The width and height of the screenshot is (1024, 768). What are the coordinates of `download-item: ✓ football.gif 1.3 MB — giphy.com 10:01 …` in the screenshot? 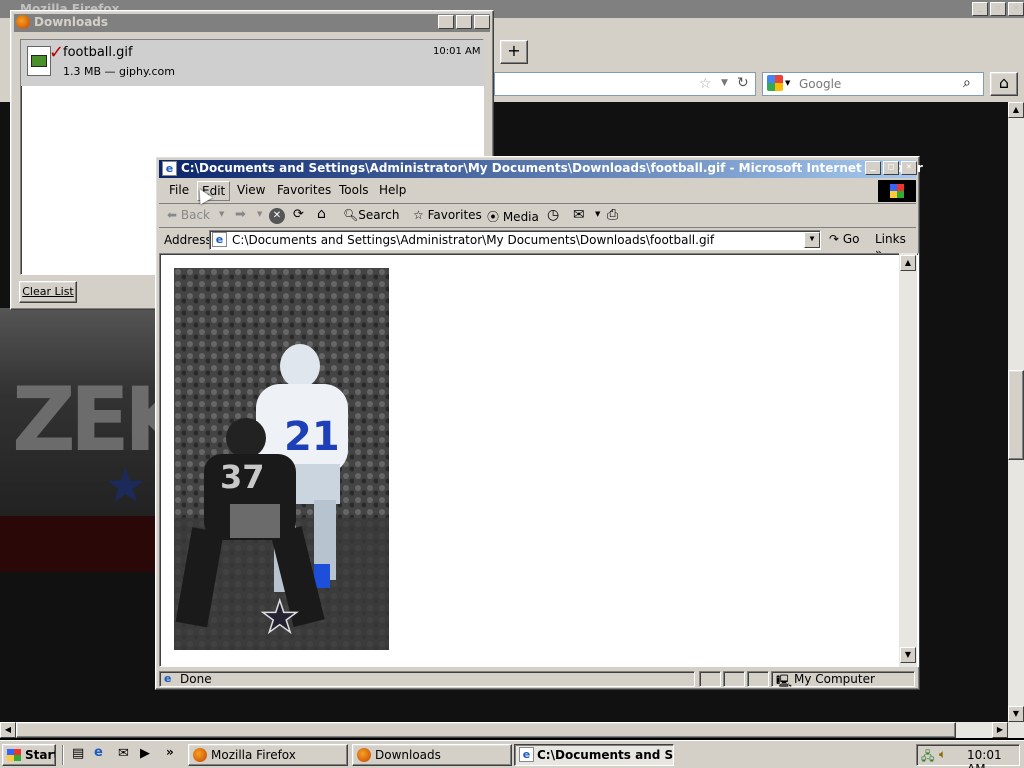 It's located at (253, 63).